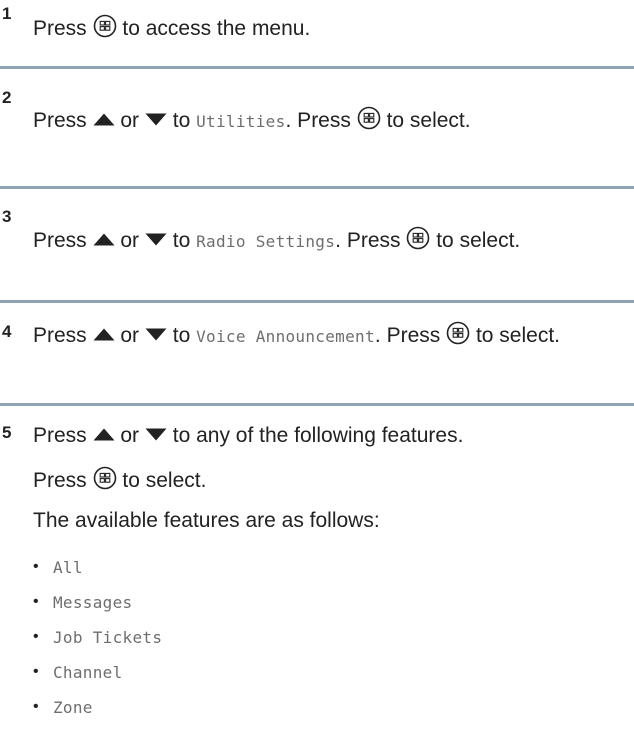 The width and height of the screenshot is (634, 733). Describe the element at coordinates (73, 707) in the screenshot. I see `feature-zone: Zone` at that location.